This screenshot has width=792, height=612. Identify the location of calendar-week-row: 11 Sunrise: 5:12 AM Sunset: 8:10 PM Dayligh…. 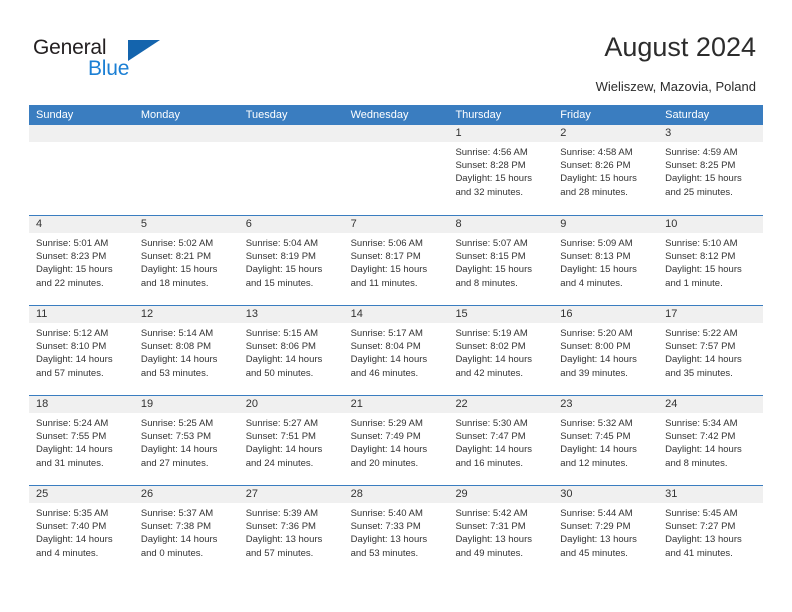
(396, 350).